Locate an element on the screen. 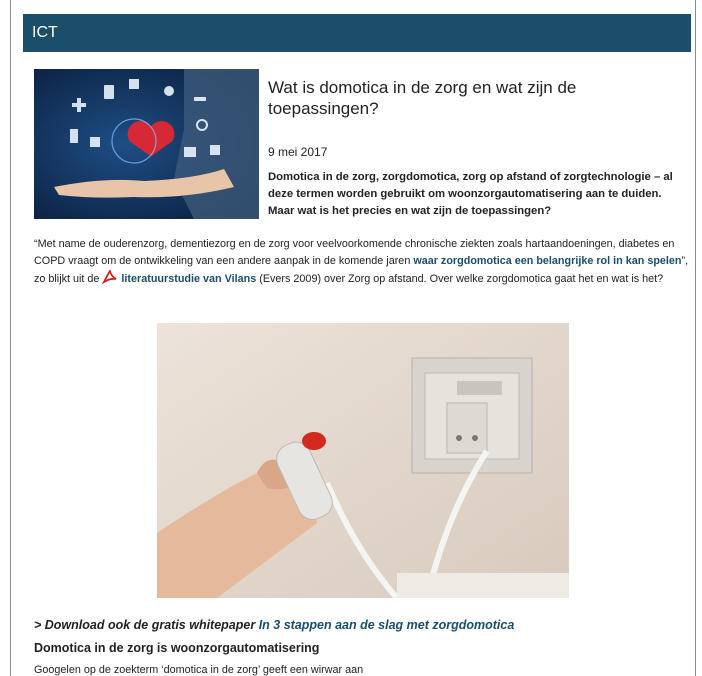  download-prefix: > Download ook de gratis whitepaper is located at coordinates (146, 625).